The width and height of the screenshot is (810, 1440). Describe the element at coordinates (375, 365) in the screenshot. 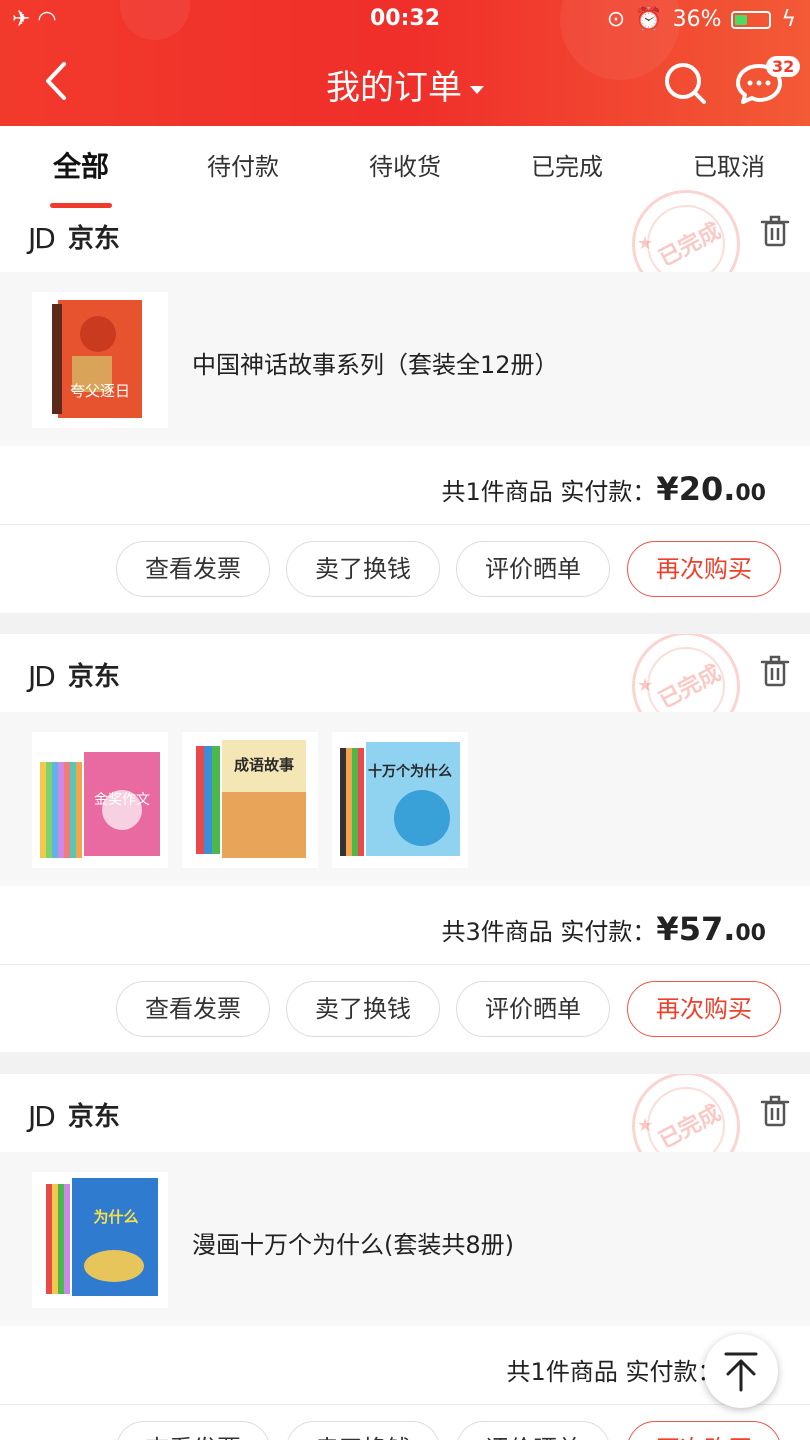

I see `product-name: 中国神话故事系列（套装全12册）` at that location.